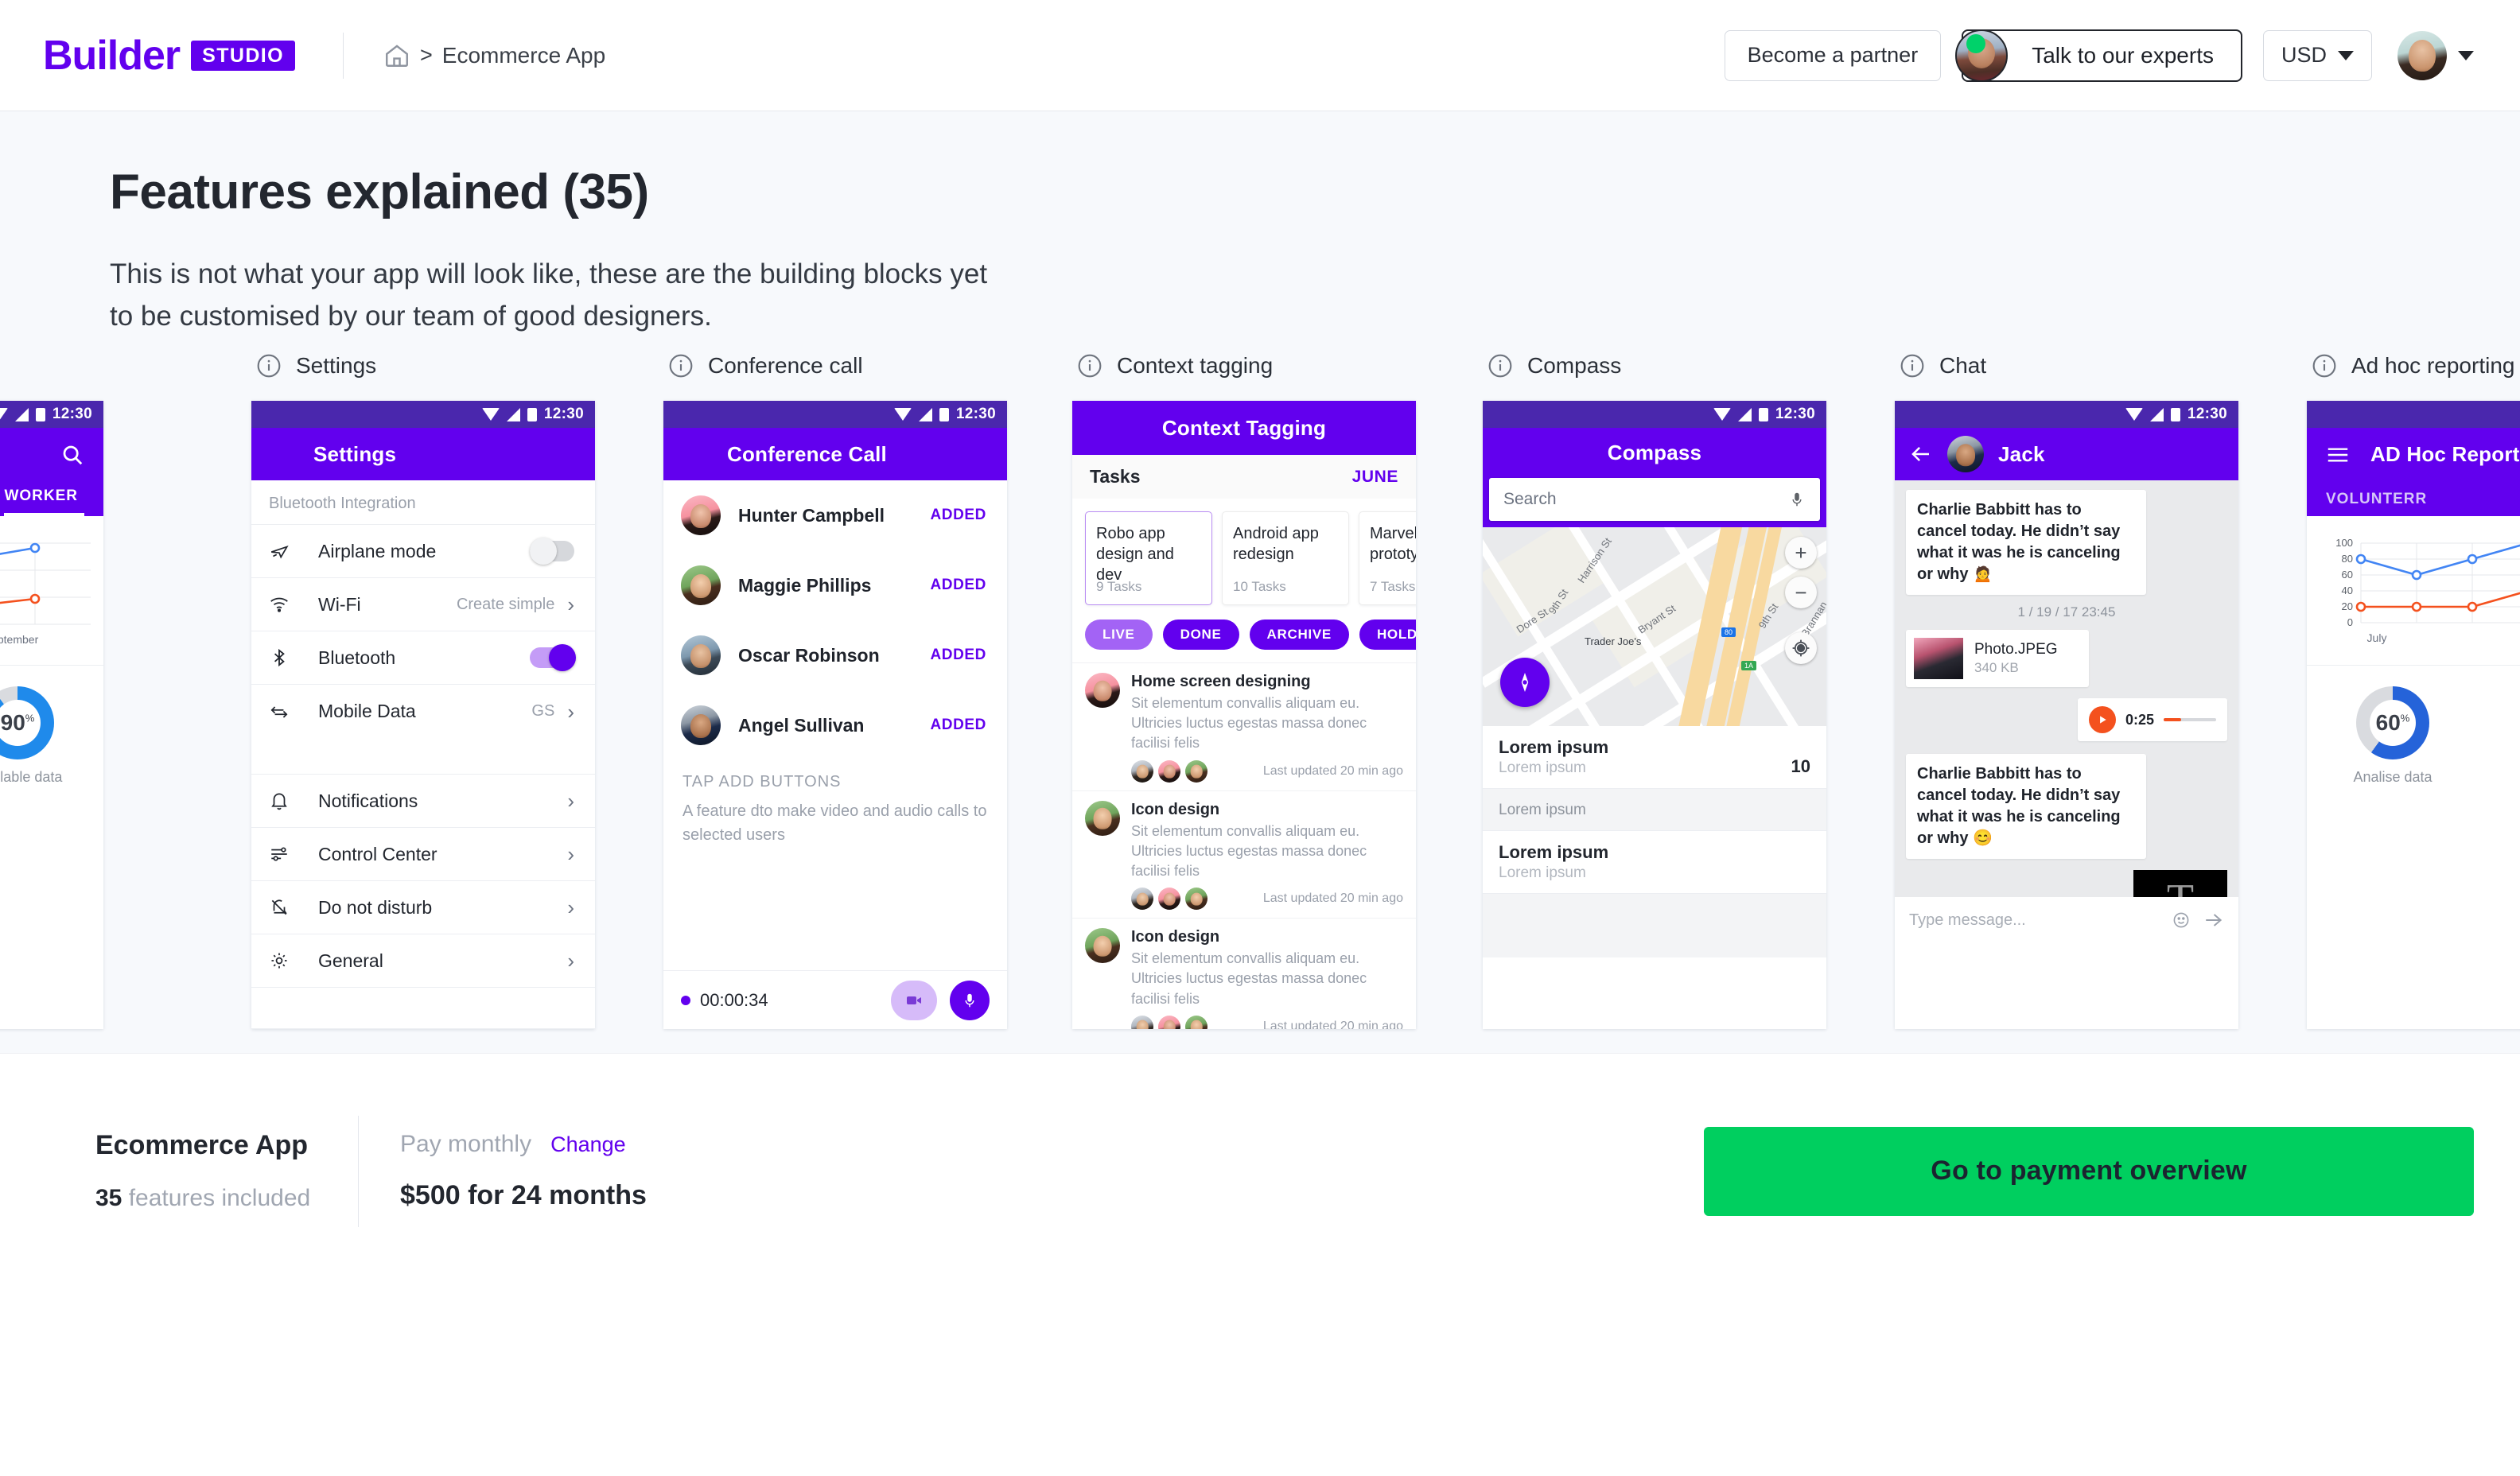 The width and height of the screenshot is (2520, 1476). Describe the element at coordinates (44, 501) in the screenshot. I see `tab-worker: WORKER` at that location.